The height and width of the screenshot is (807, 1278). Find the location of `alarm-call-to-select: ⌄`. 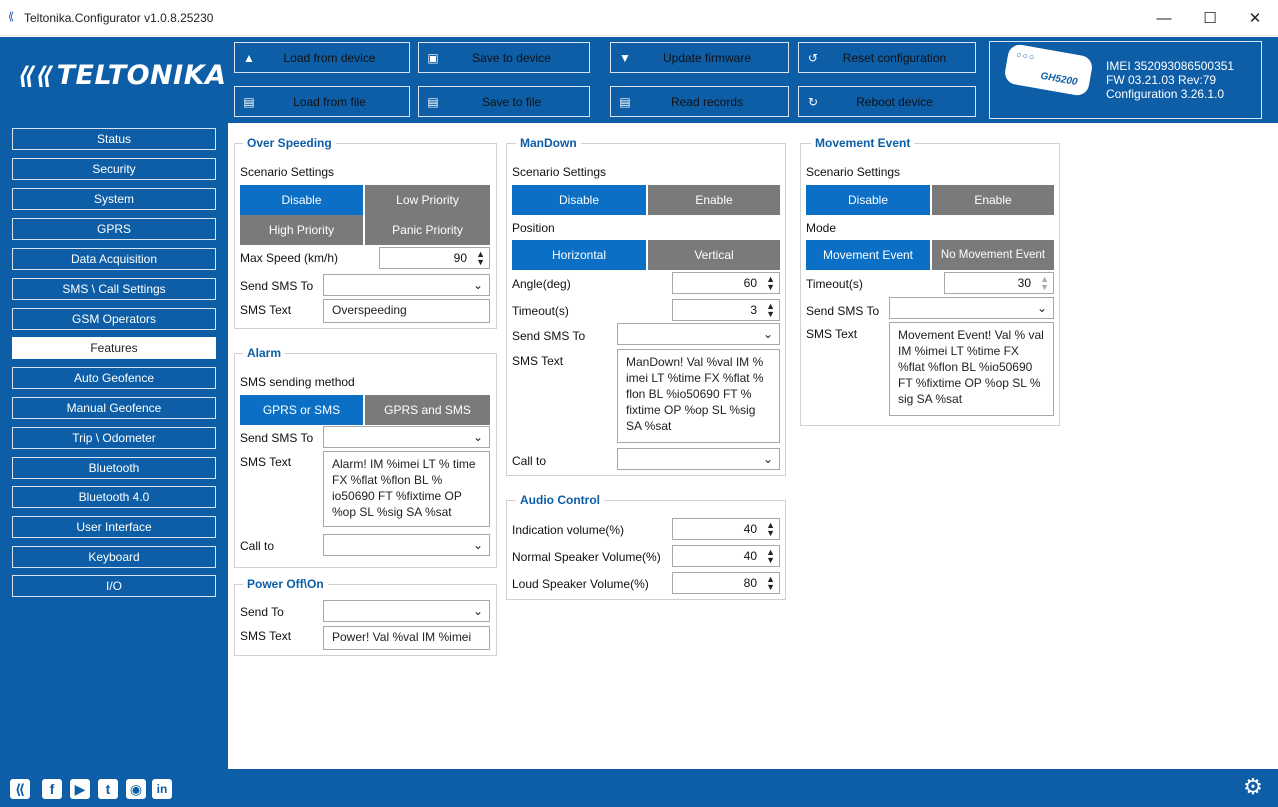

alarm-call-to-select: ⌄ is located at coordinates (406, 545).